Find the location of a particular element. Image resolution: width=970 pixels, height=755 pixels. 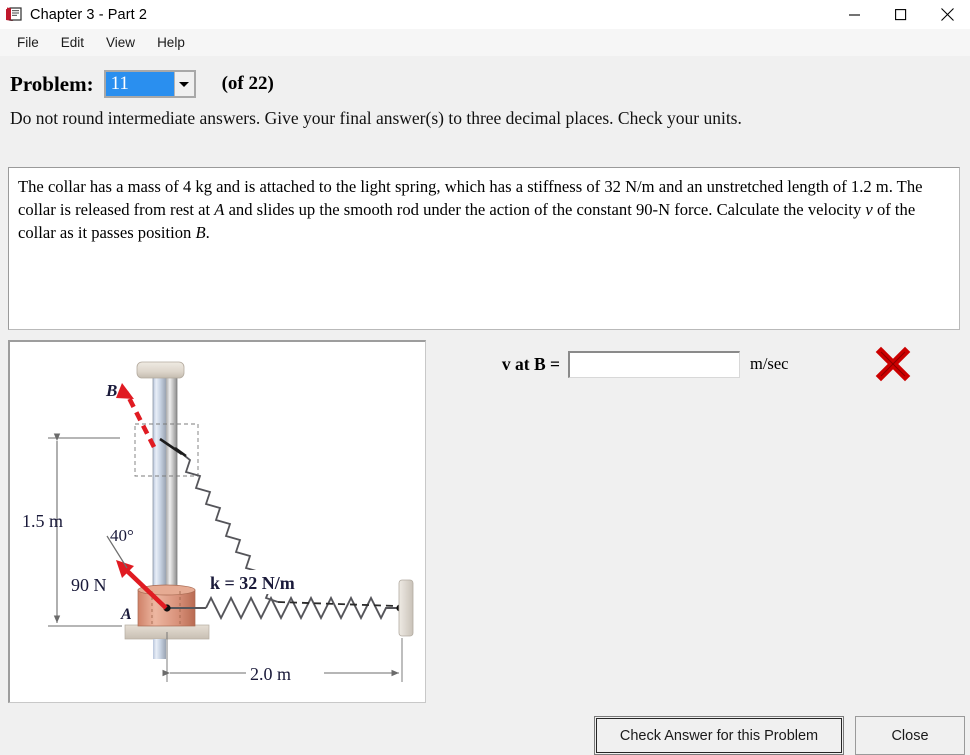

answer-unit-label: m/sec is located at coordinates (769, 363).